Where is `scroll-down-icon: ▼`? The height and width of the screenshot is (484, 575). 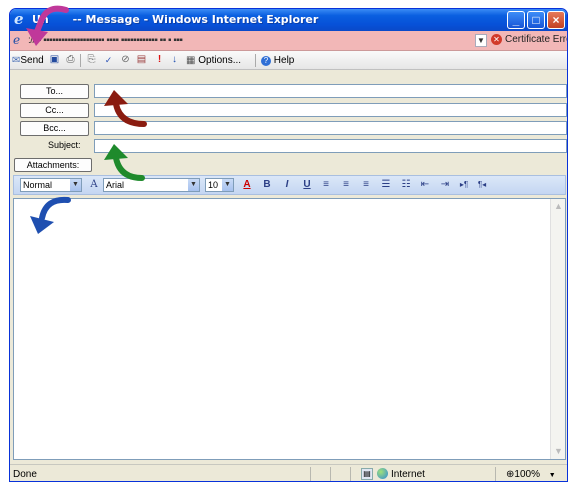 scroll-down-icon: ▼ is located at coordinates (558, 451).